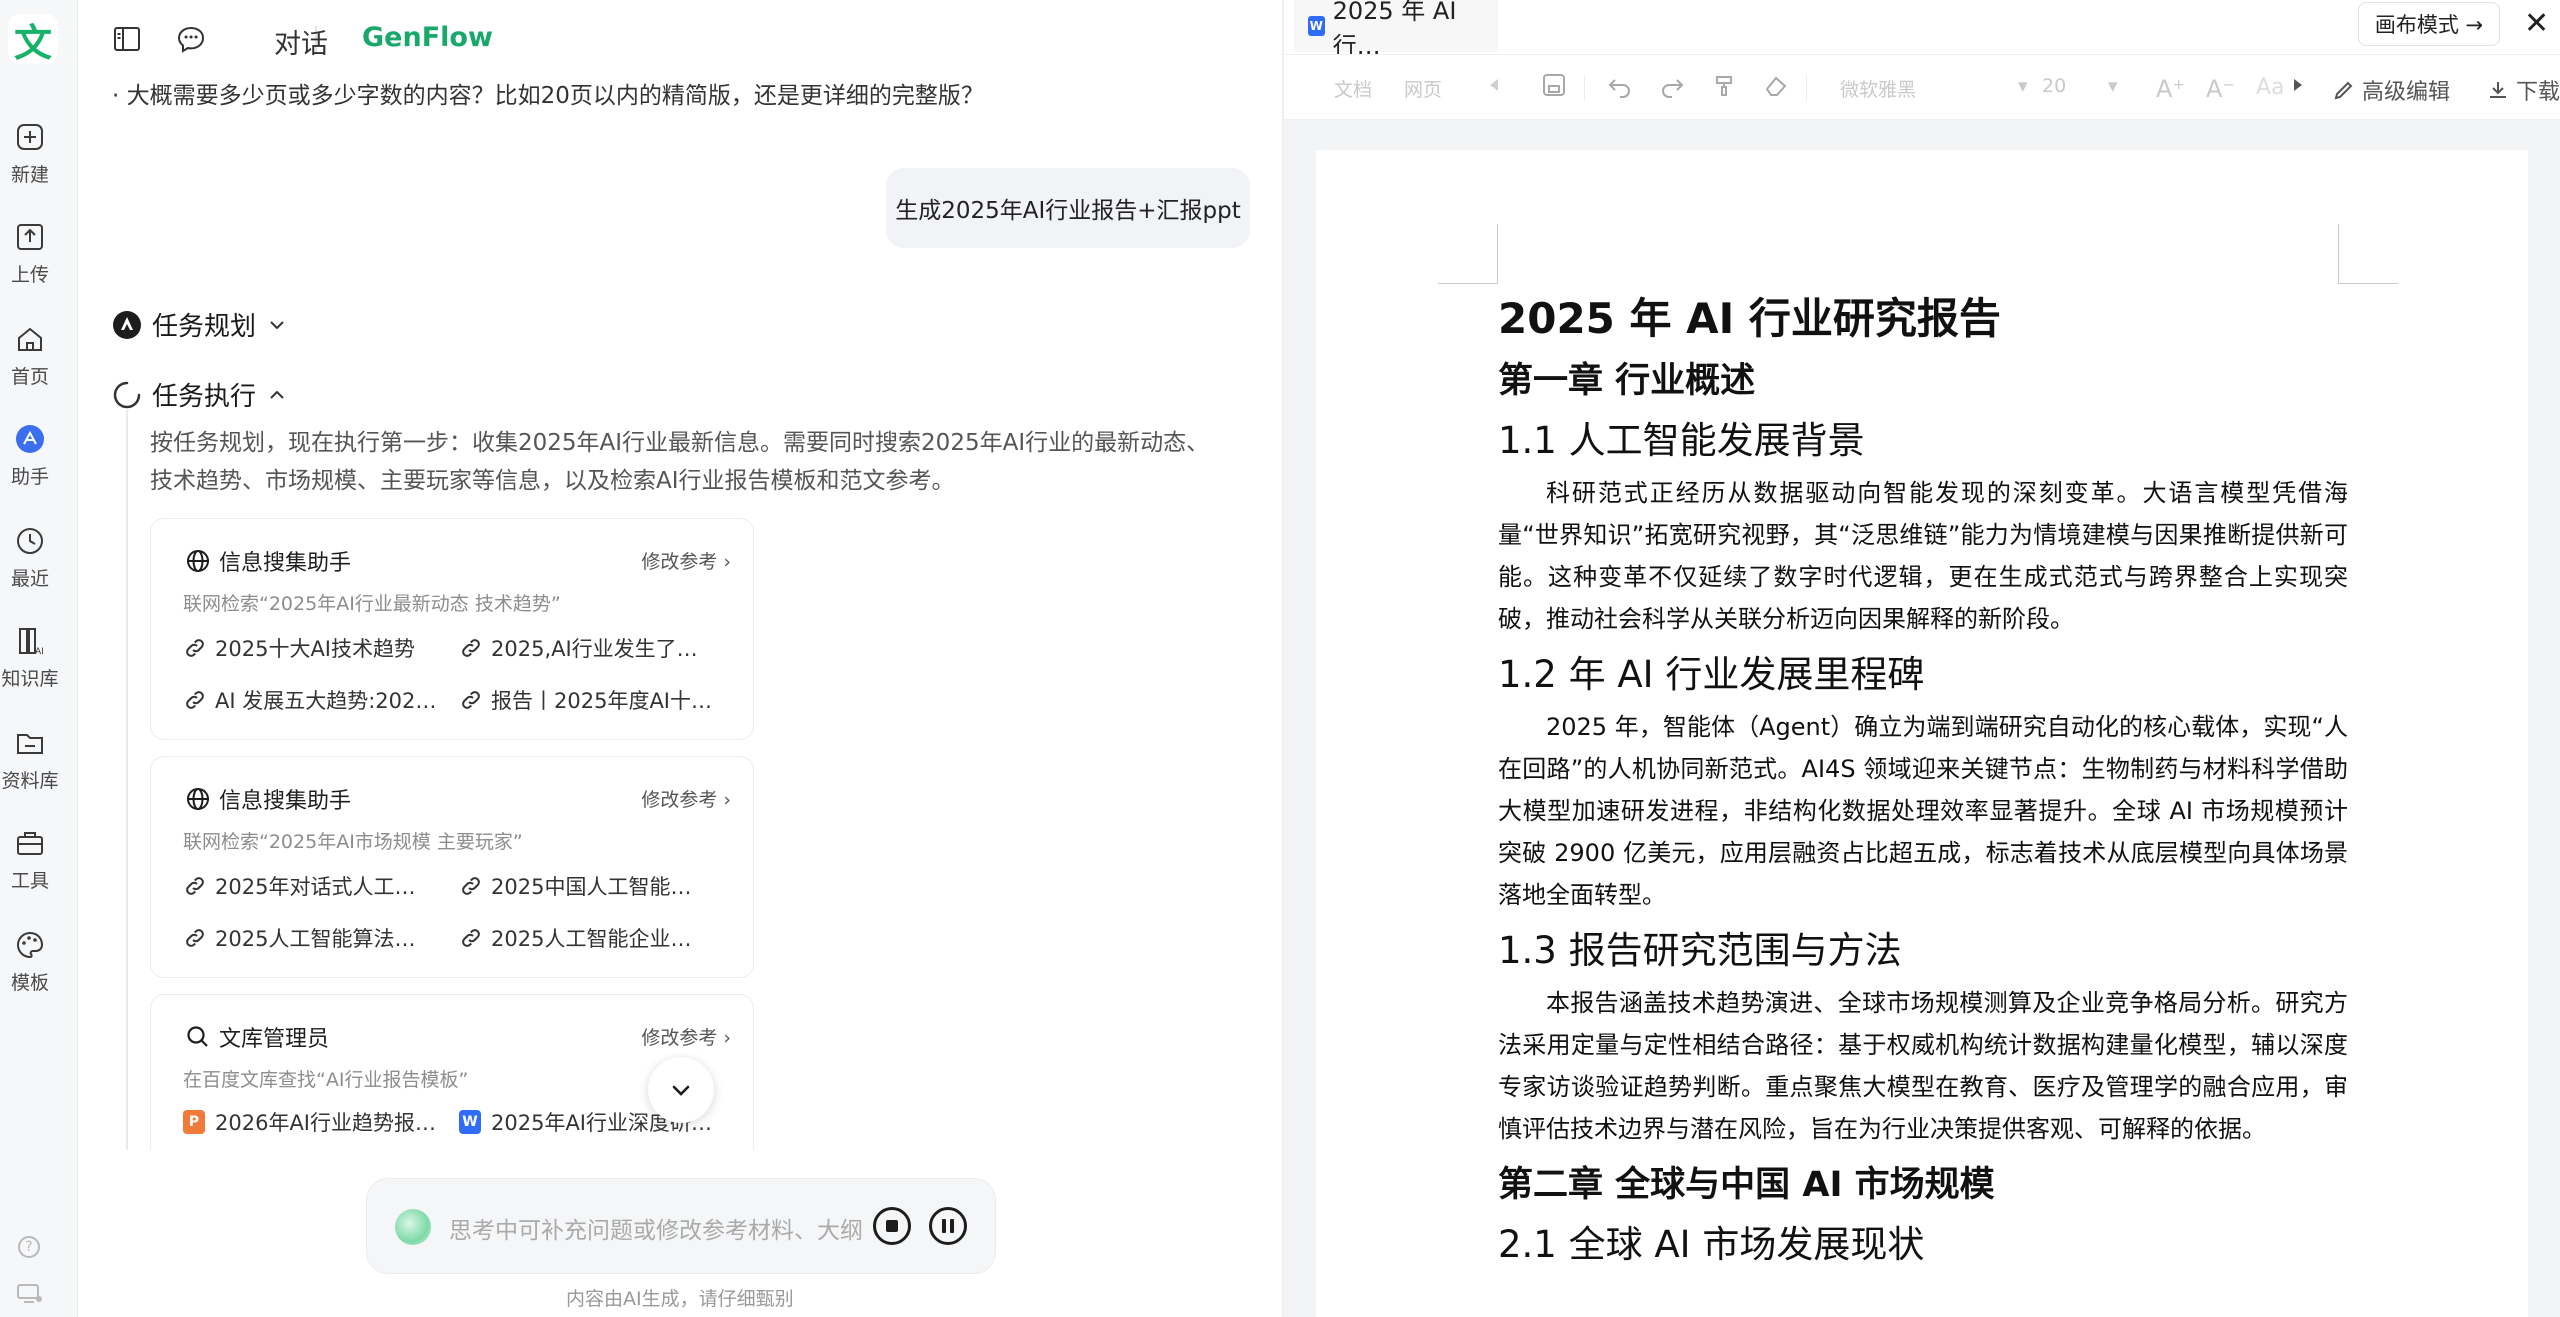 The width and height of the screenshot is (2560, 1317). I want to click on rail-library: 资料库, so click(30, 759).